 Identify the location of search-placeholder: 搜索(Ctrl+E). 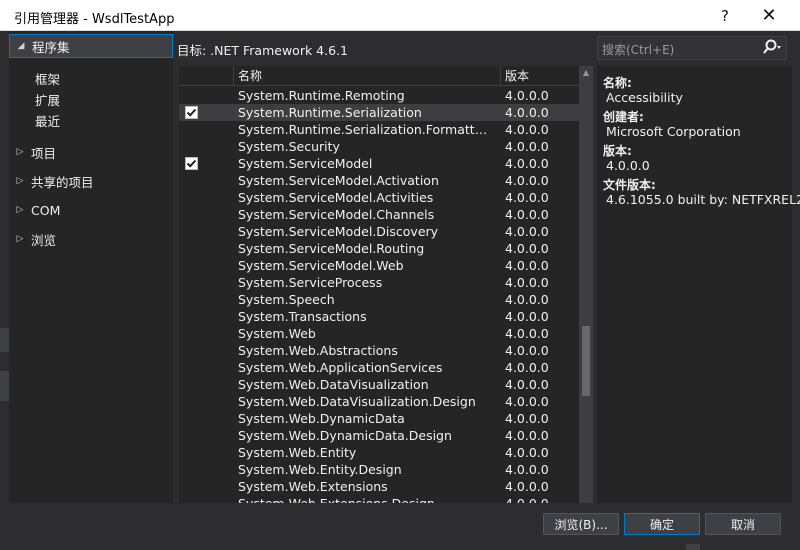
(638, 50).